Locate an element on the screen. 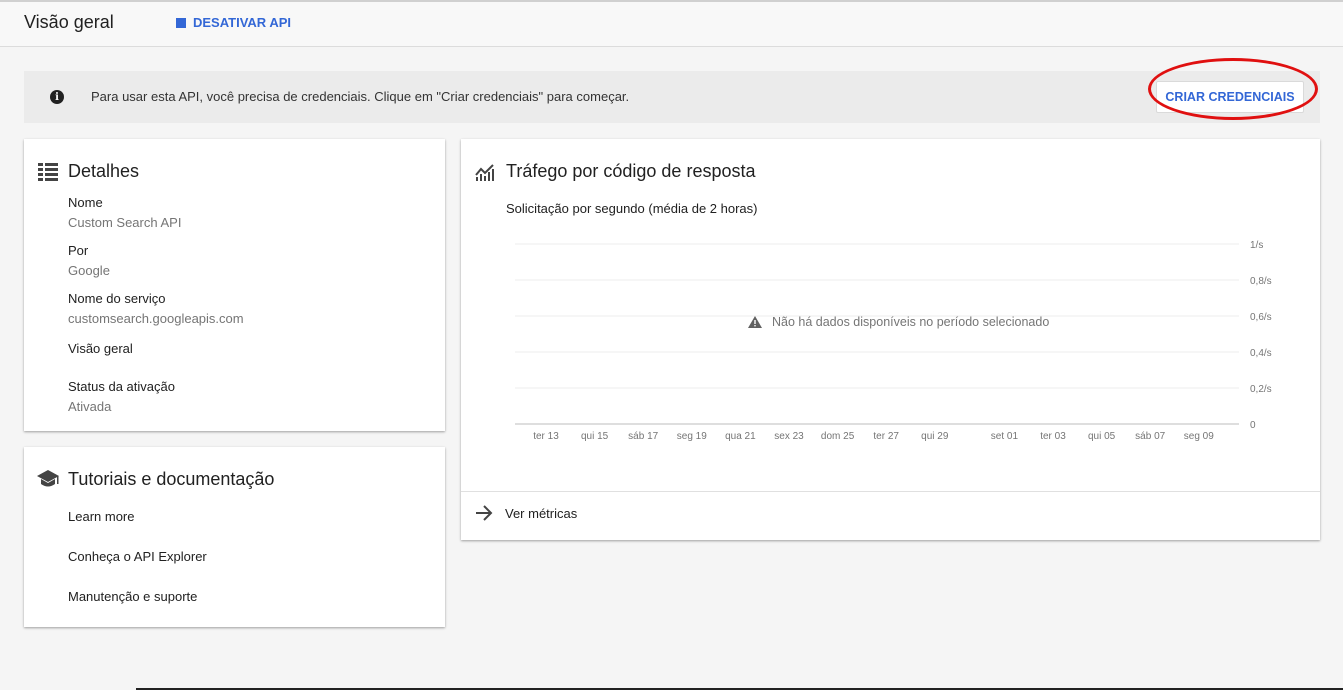 The image size is (1343, 690). field-value-activation-status: Ativada is located at coordinates (90, 406).